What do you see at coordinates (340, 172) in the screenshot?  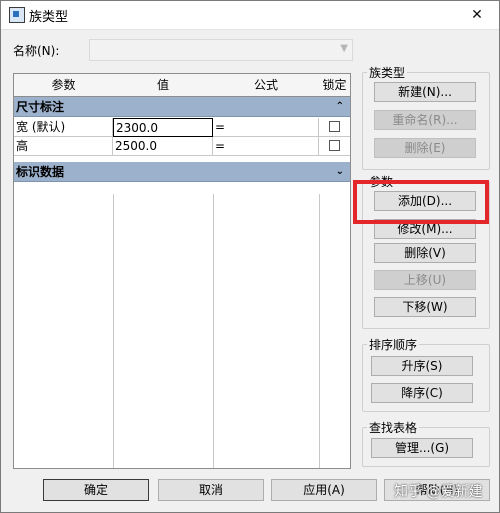 I see `expand-icon: ⌄` at bounding box center [340, 172].